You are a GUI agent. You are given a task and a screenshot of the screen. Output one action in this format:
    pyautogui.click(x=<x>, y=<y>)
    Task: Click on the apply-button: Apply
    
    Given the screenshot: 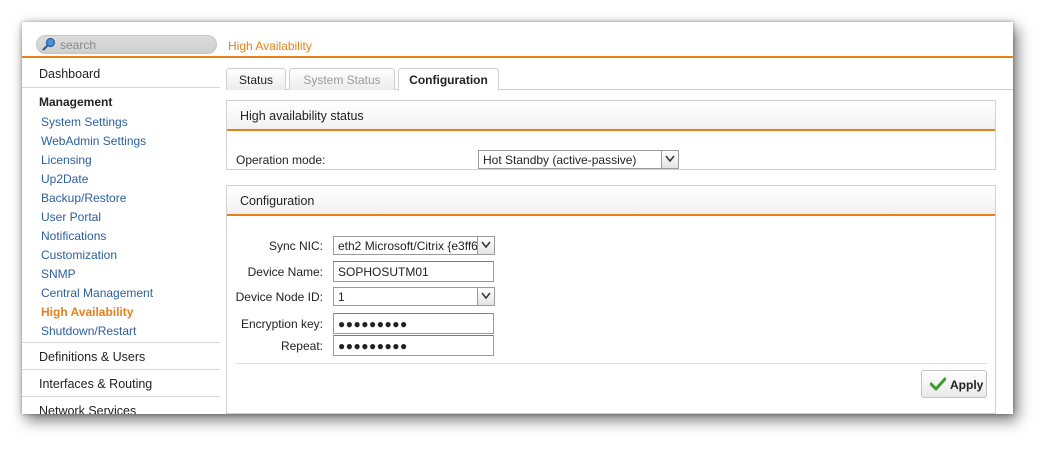 What is the action you would take?
    pyautogui.click(x=954, y=384)
    